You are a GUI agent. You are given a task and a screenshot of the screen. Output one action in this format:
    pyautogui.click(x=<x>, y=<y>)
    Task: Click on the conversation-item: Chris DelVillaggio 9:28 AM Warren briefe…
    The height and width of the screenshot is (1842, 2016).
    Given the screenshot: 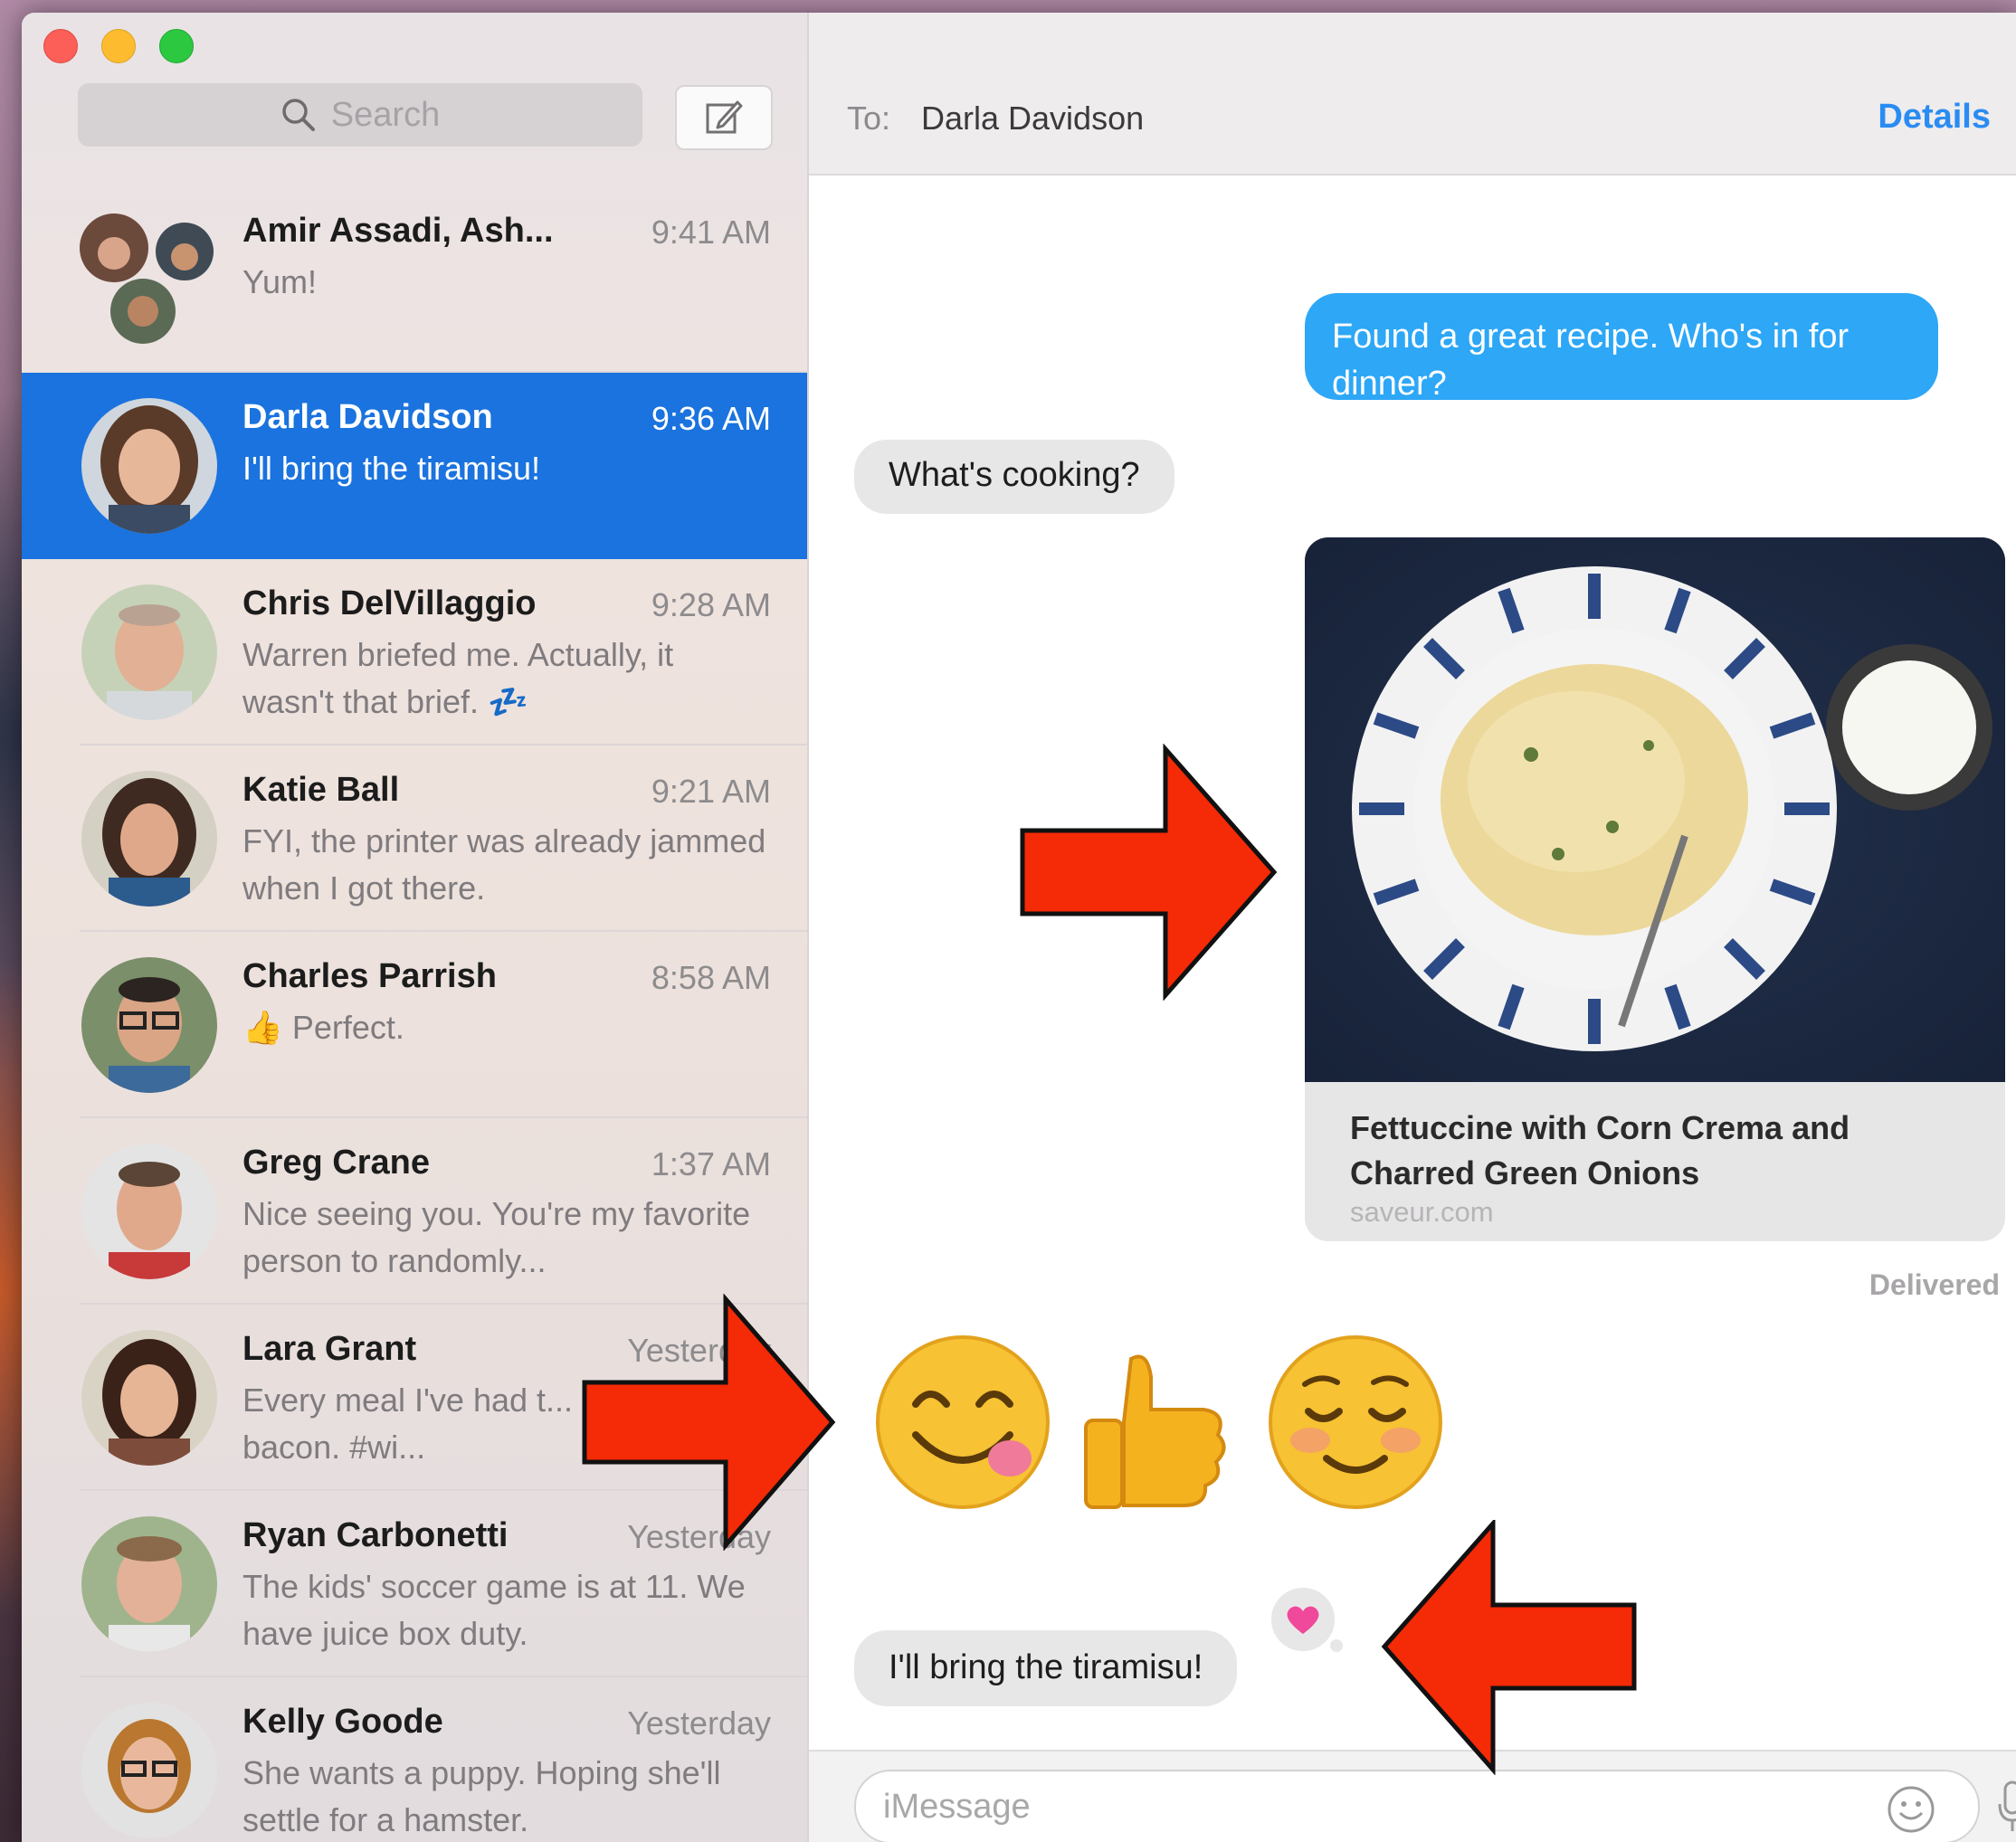 What is the action you would take?
    pyautogui.click(x=415, y=652)
    